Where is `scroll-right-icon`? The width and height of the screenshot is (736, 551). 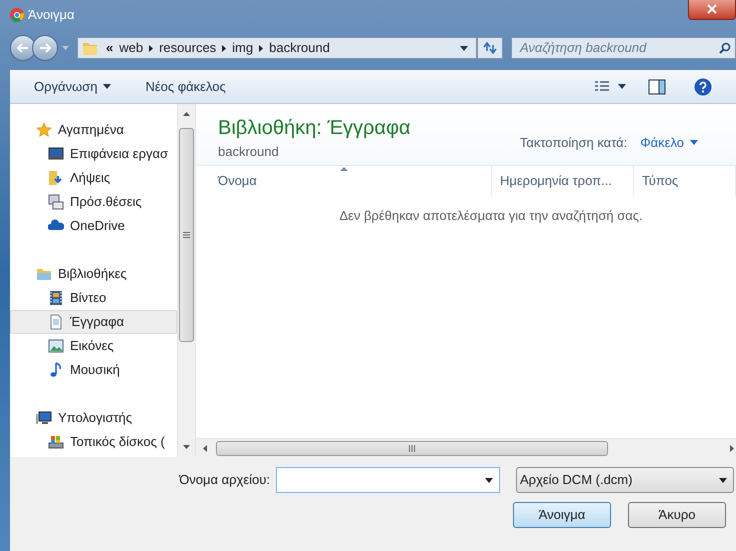 scroll-right-icon is located at coordinates (732, 448).